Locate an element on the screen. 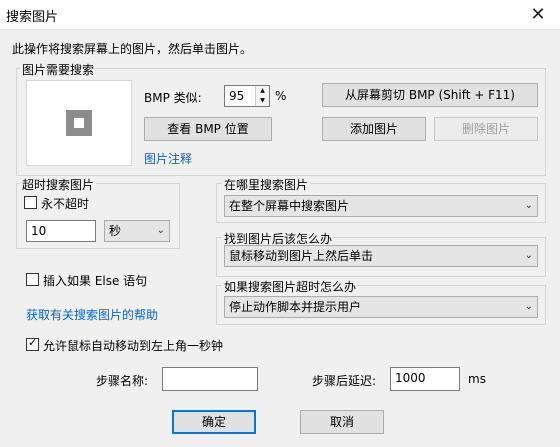 This screenshot has width=560, height=447. timeout-unit-select: 秒 ⌄ is located at coordinates (137, 231).